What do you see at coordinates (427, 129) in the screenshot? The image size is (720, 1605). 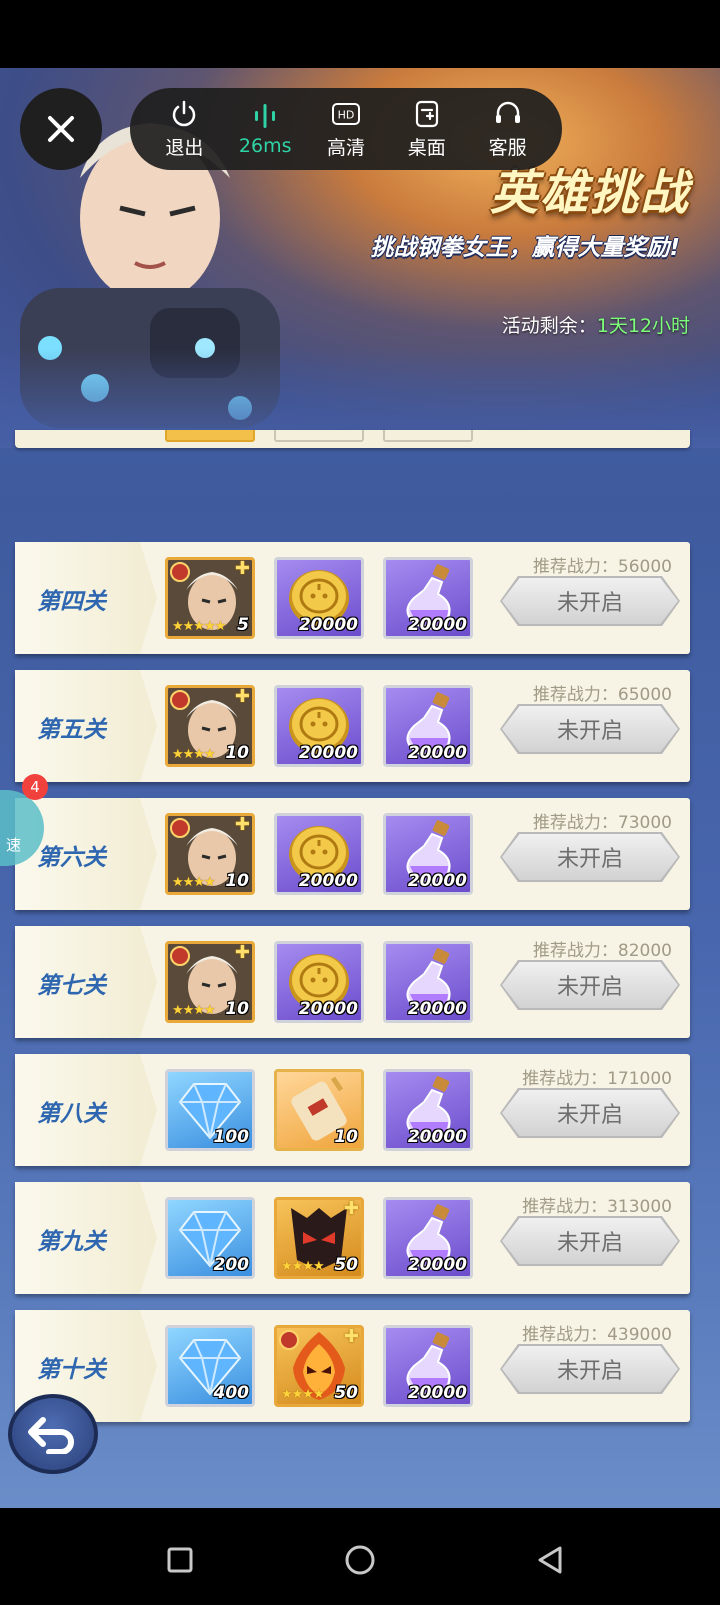 I see `desktop-button: 桌面` at bounding box center [427, 129].